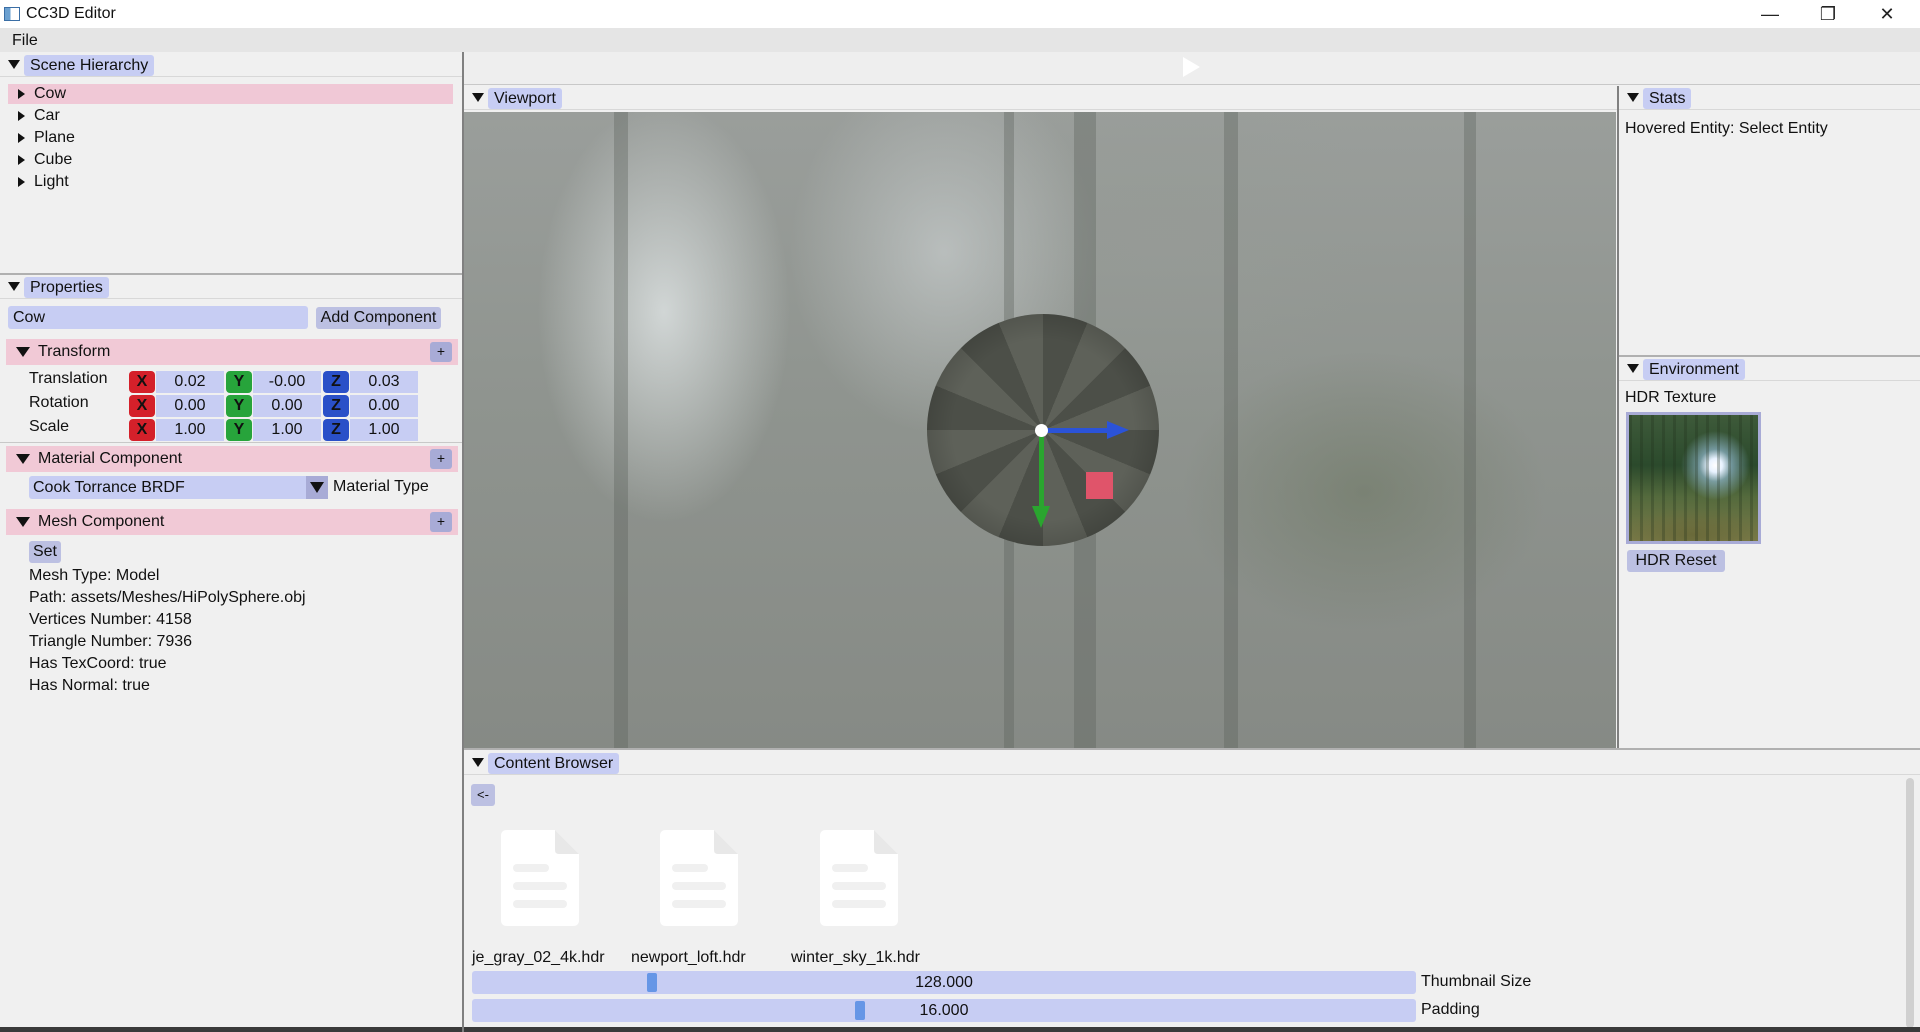 The height and width of the screenshot is (1032, 1920). Describe the element at coordinates (441, 522) in the screenshot. I see `mesh-plus-button: +` at that location.